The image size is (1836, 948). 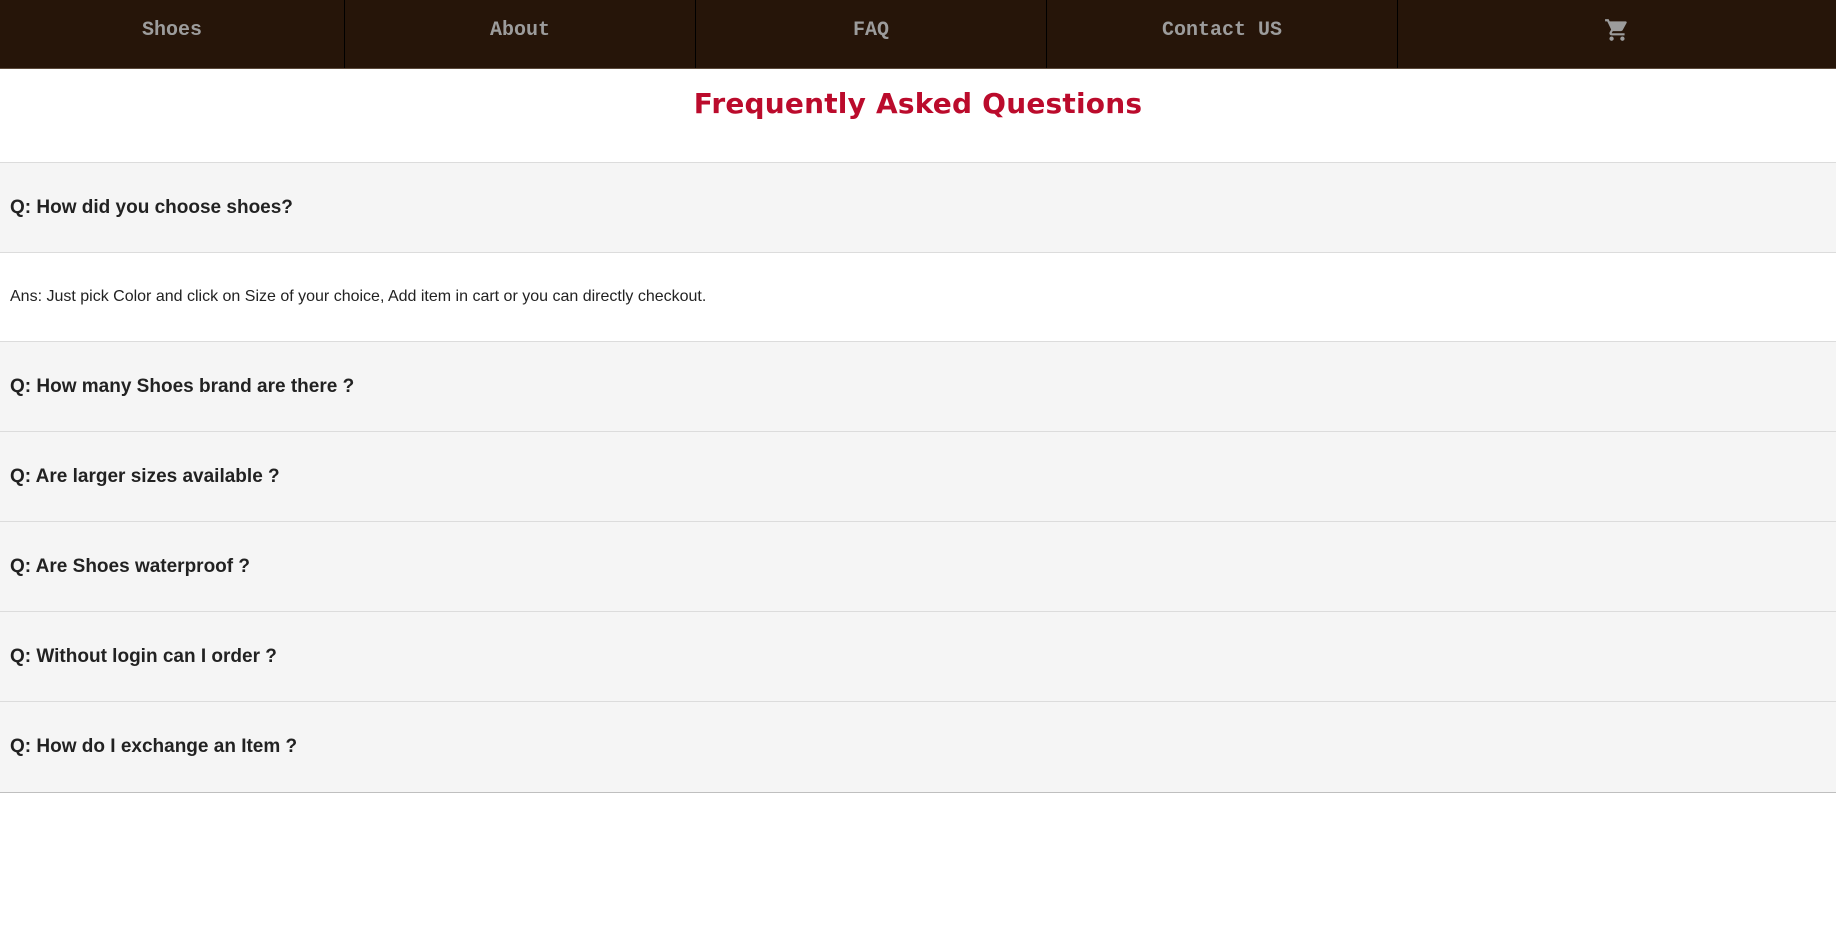 What do you see at coordinates (918, 657) in the screenshot?
I see `faq-question: Q: Without login can I order ?` at bounding box center [918, 657].